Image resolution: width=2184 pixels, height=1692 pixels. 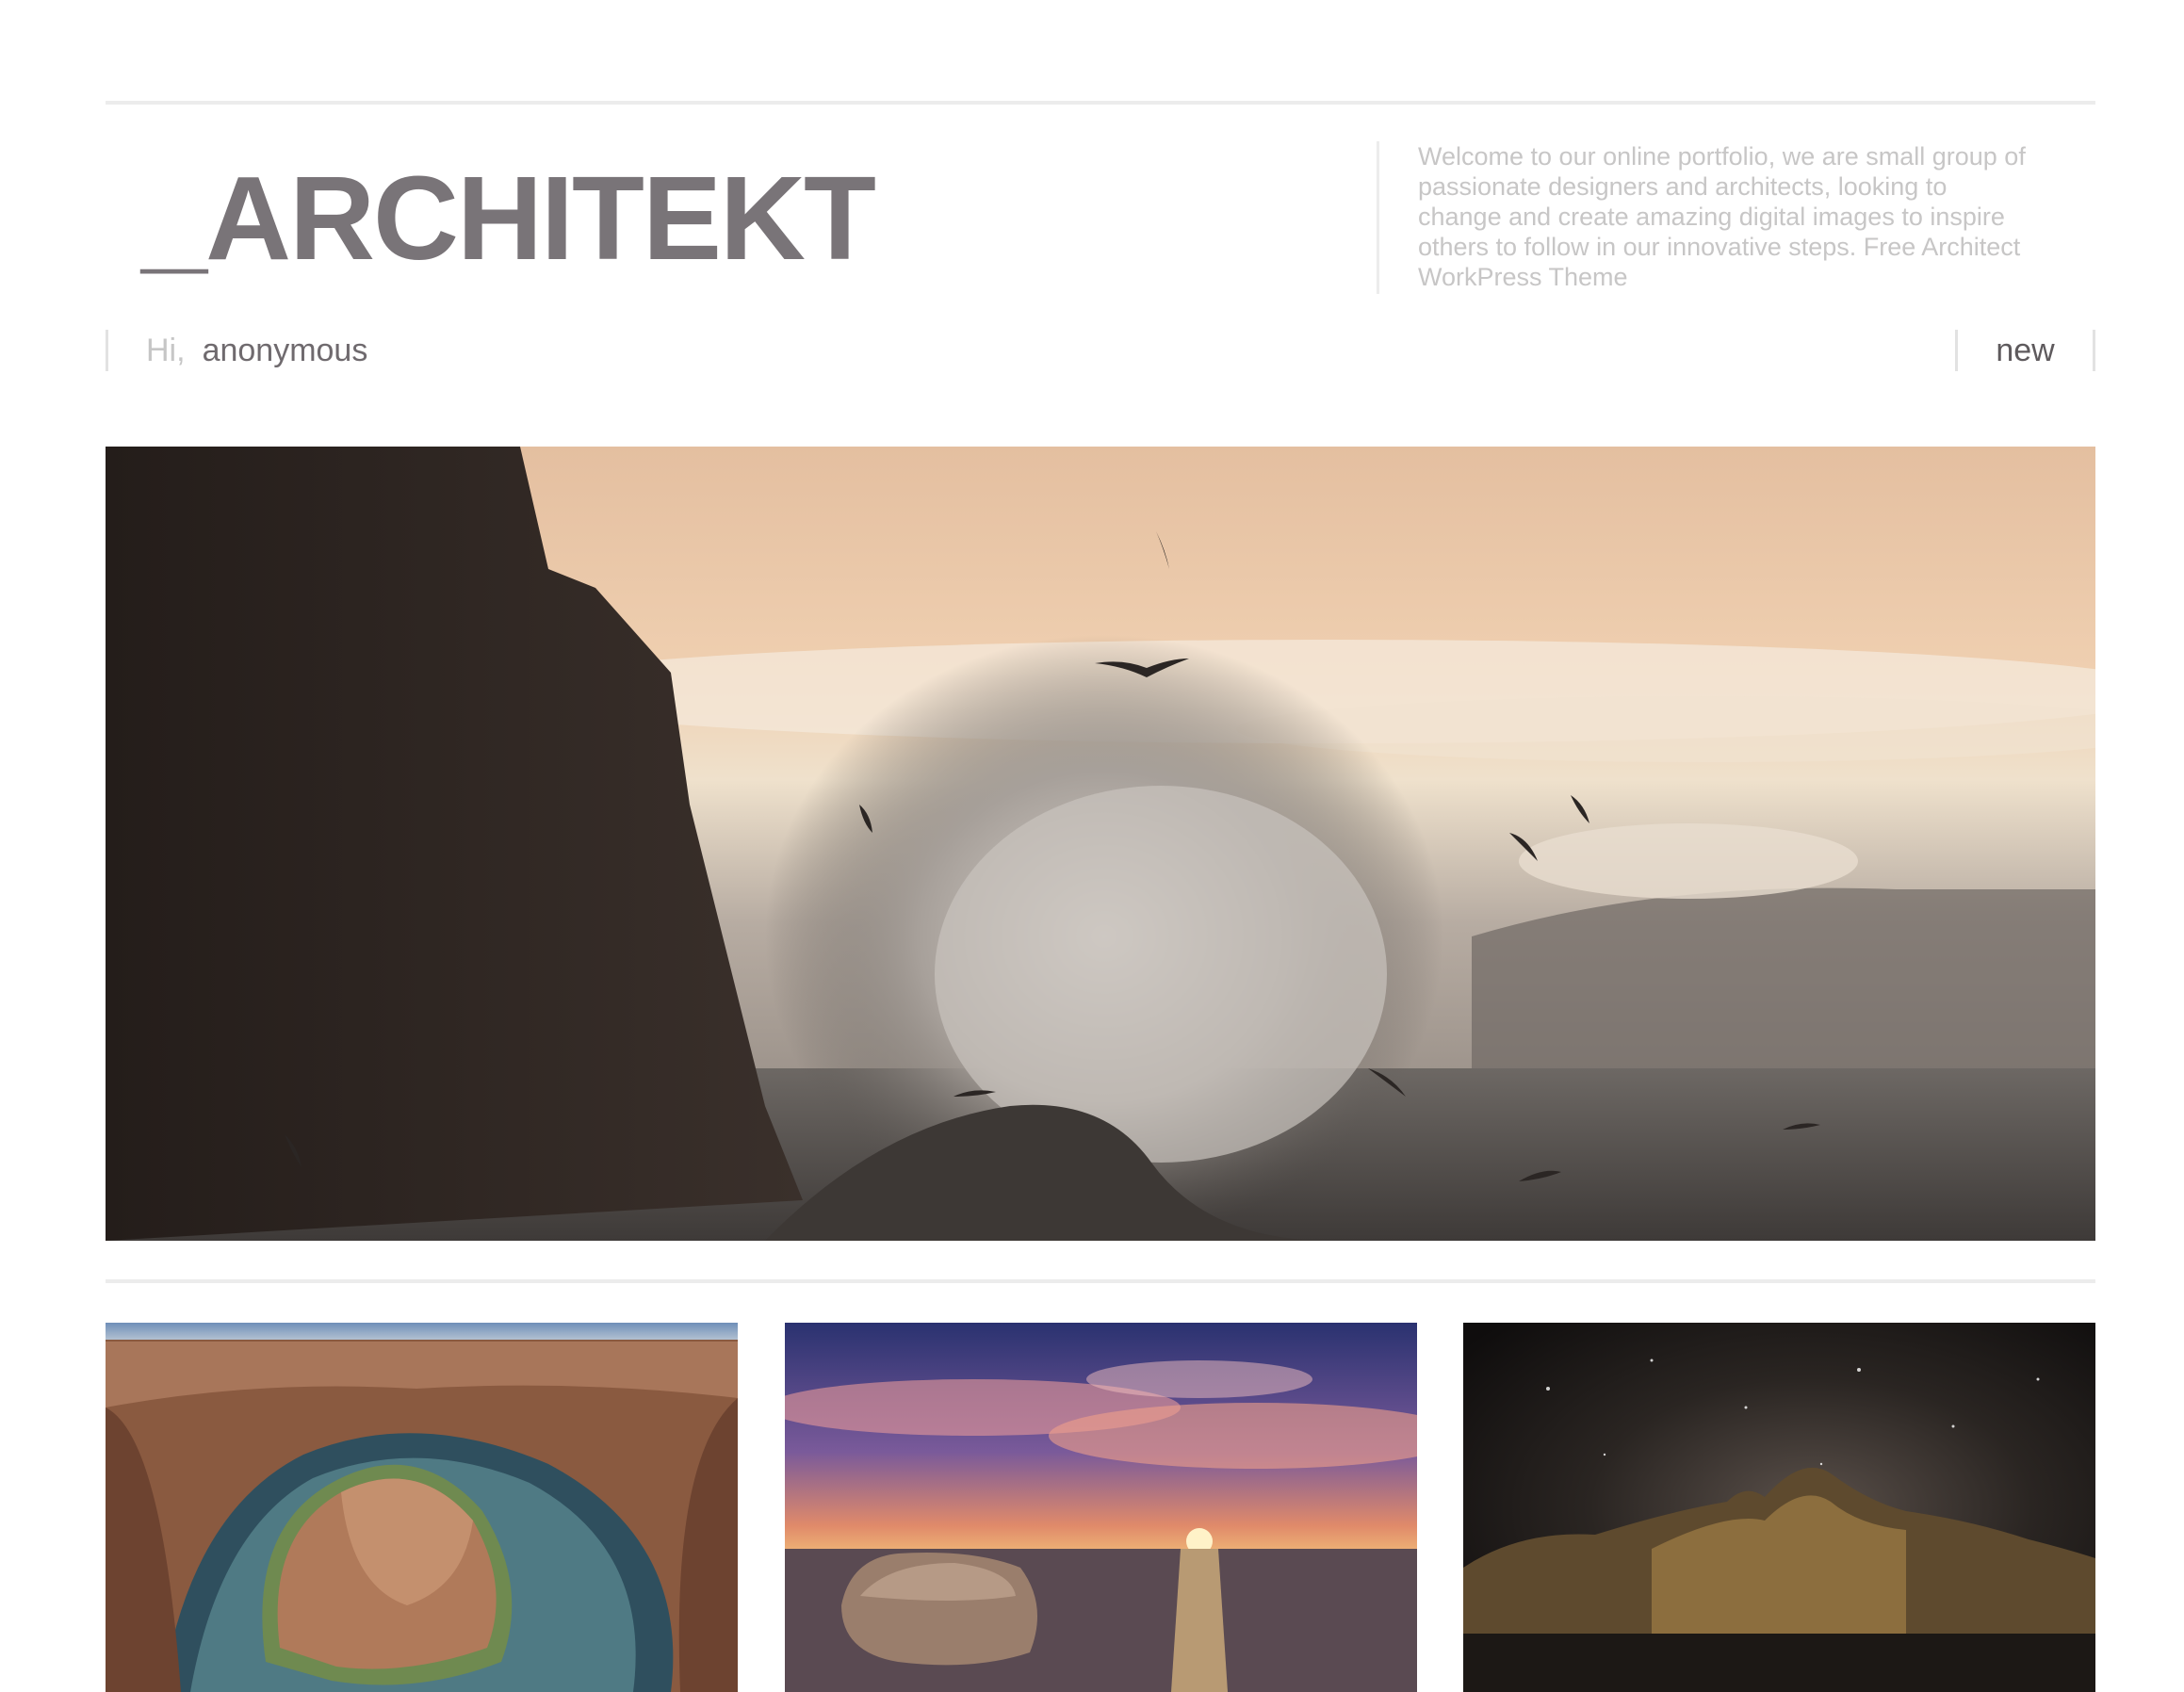 I want to click on new-post-button: new, so click(x=2025, y=351).